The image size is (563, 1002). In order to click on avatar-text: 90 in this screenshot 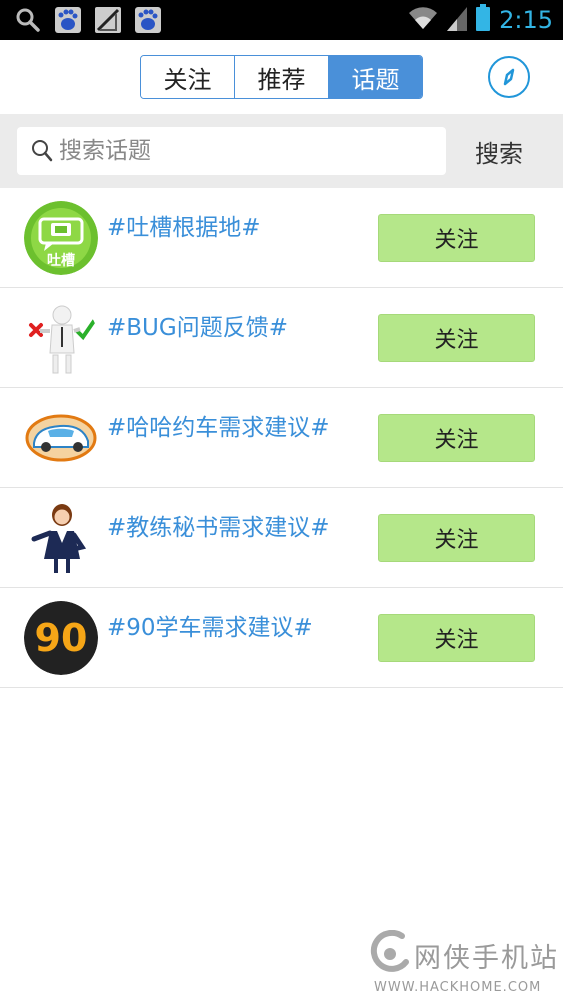, I will do `click(61, 638)`.